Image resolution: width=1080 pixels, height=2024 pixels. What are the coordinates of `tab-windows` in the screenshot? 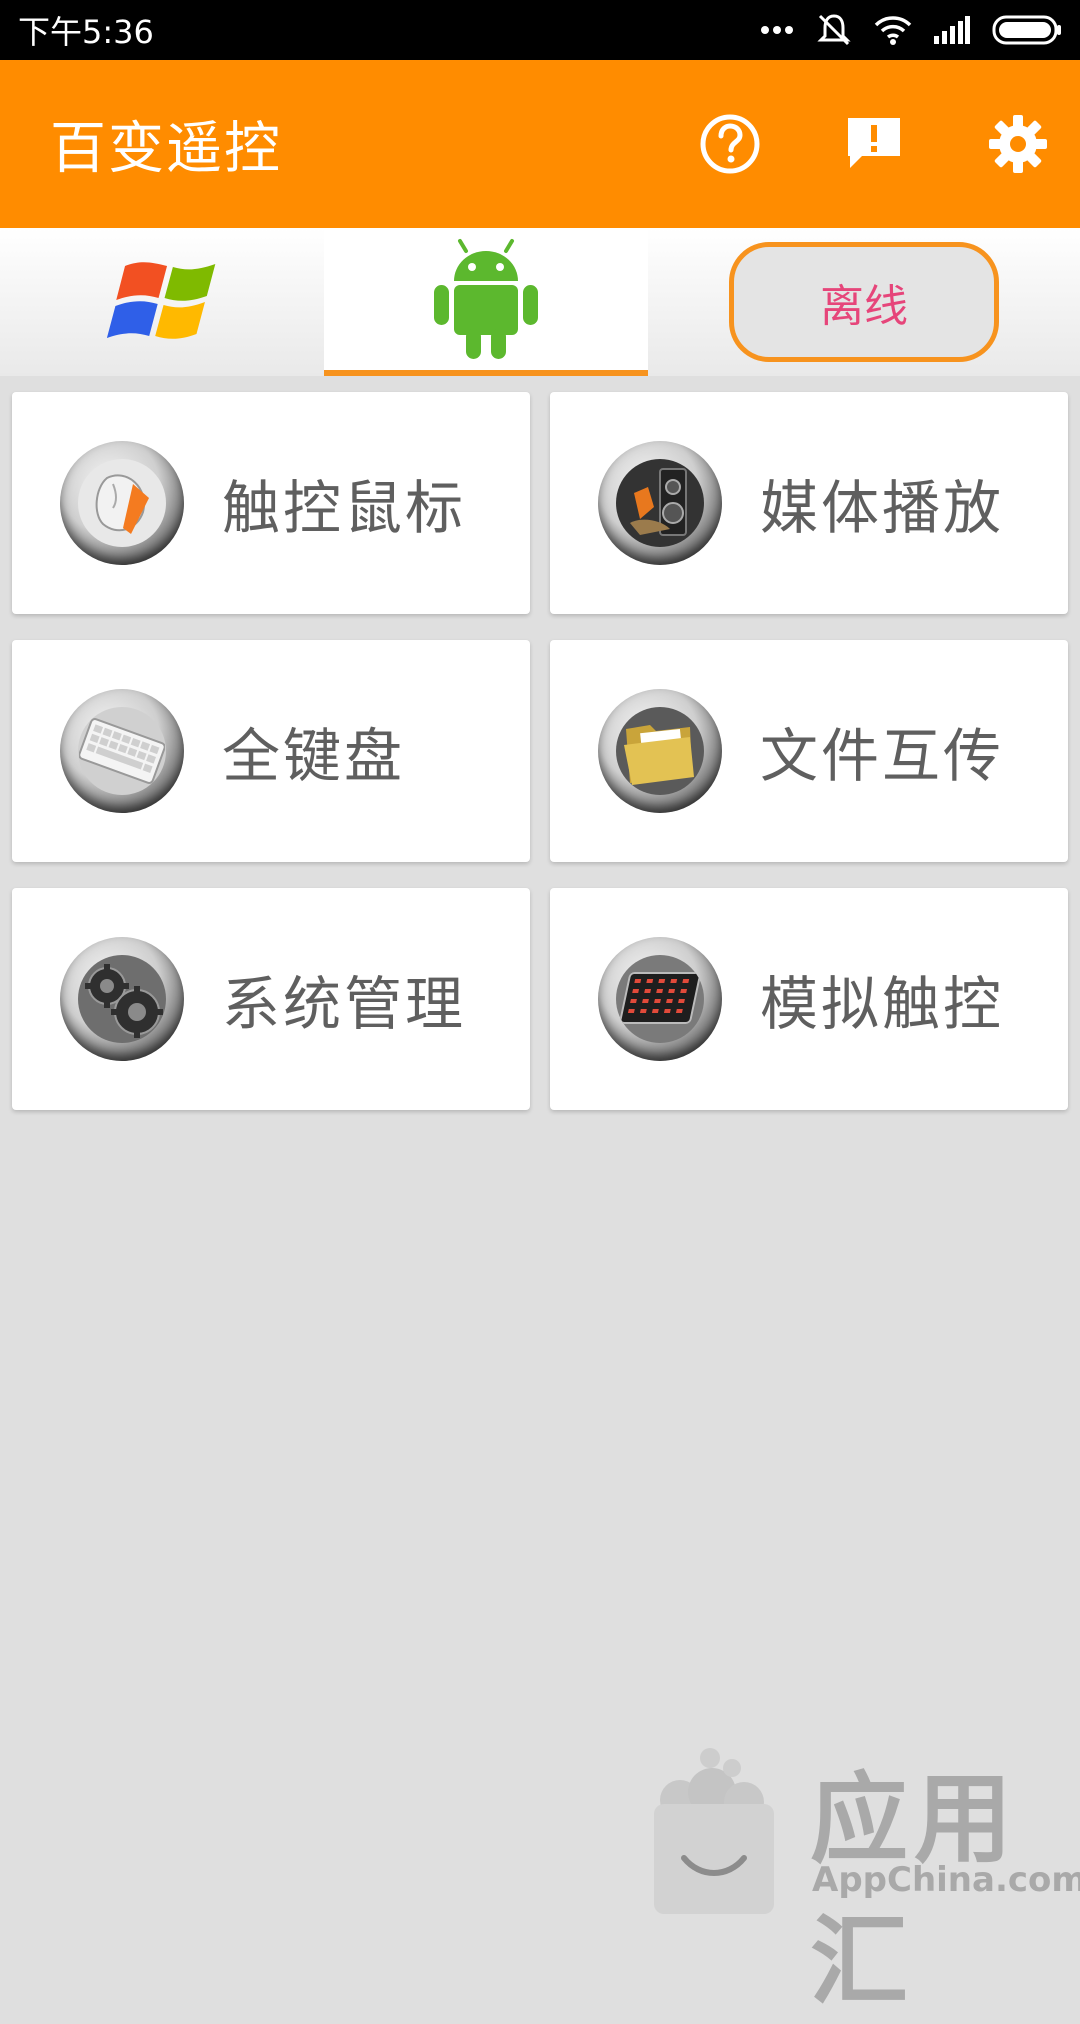 It's located at (162, 302).